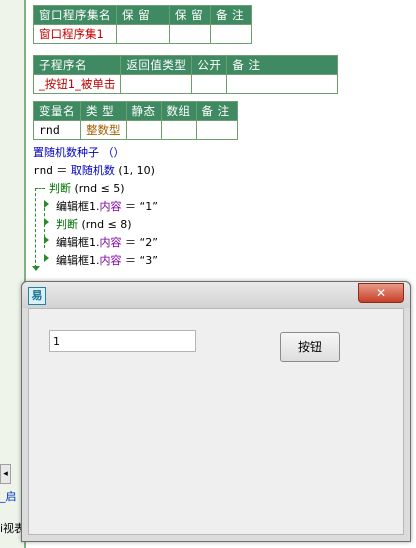  What do you see at coordinates (43, 170) in the screenshot?
I see `var-rnd: rnd` at bounding box center [43, 170].